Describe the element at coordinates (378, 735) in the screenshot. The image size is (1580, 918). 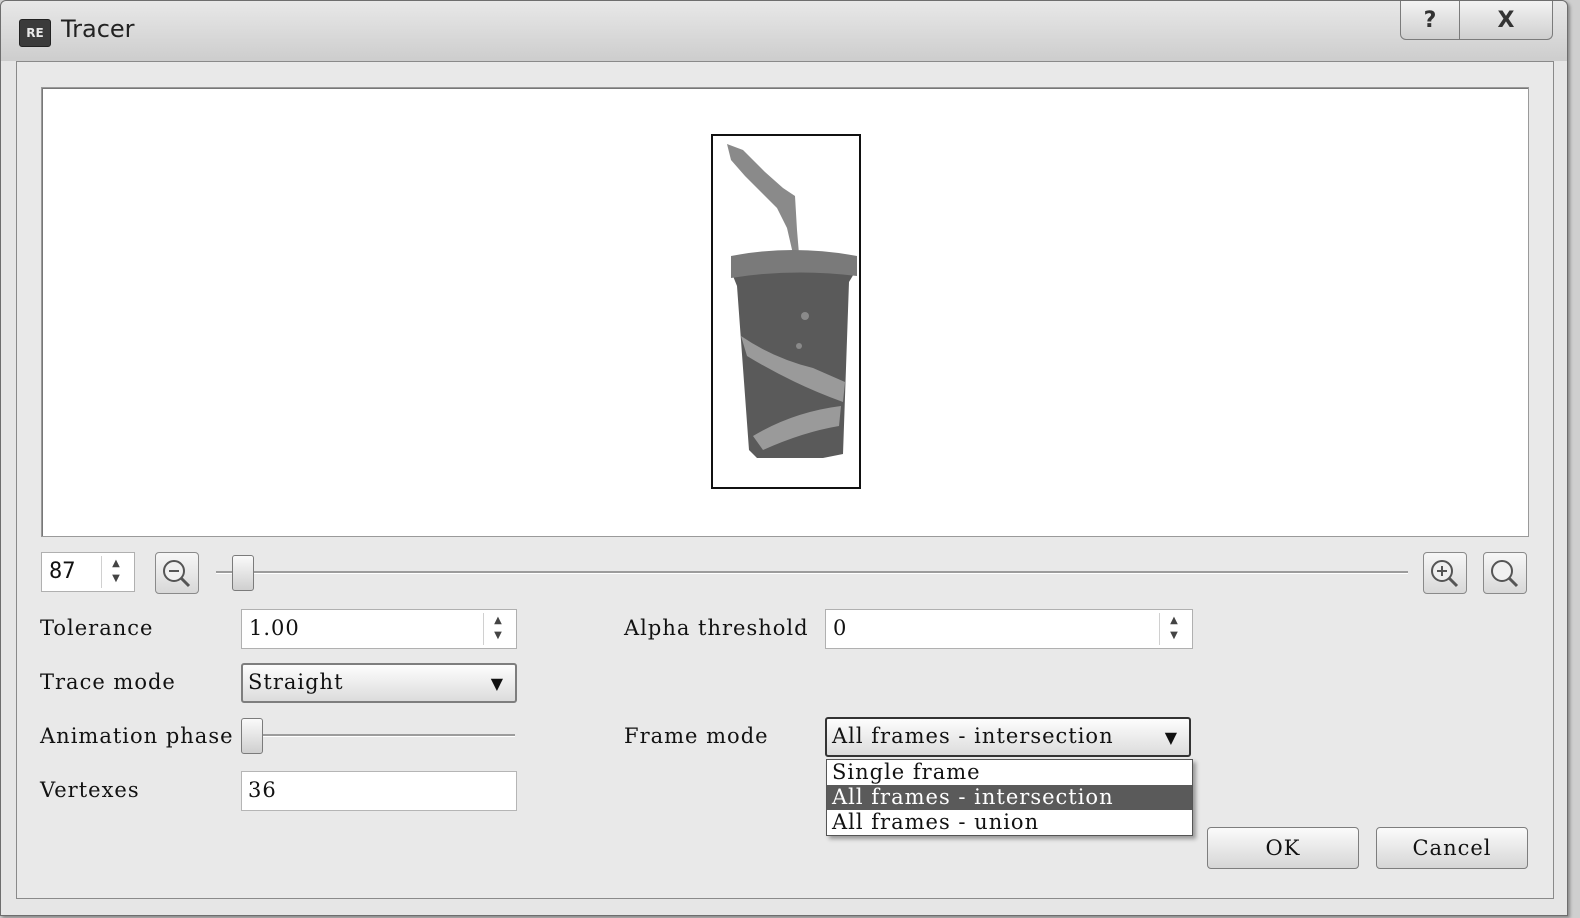
I see `animation-phase-track` at that location.